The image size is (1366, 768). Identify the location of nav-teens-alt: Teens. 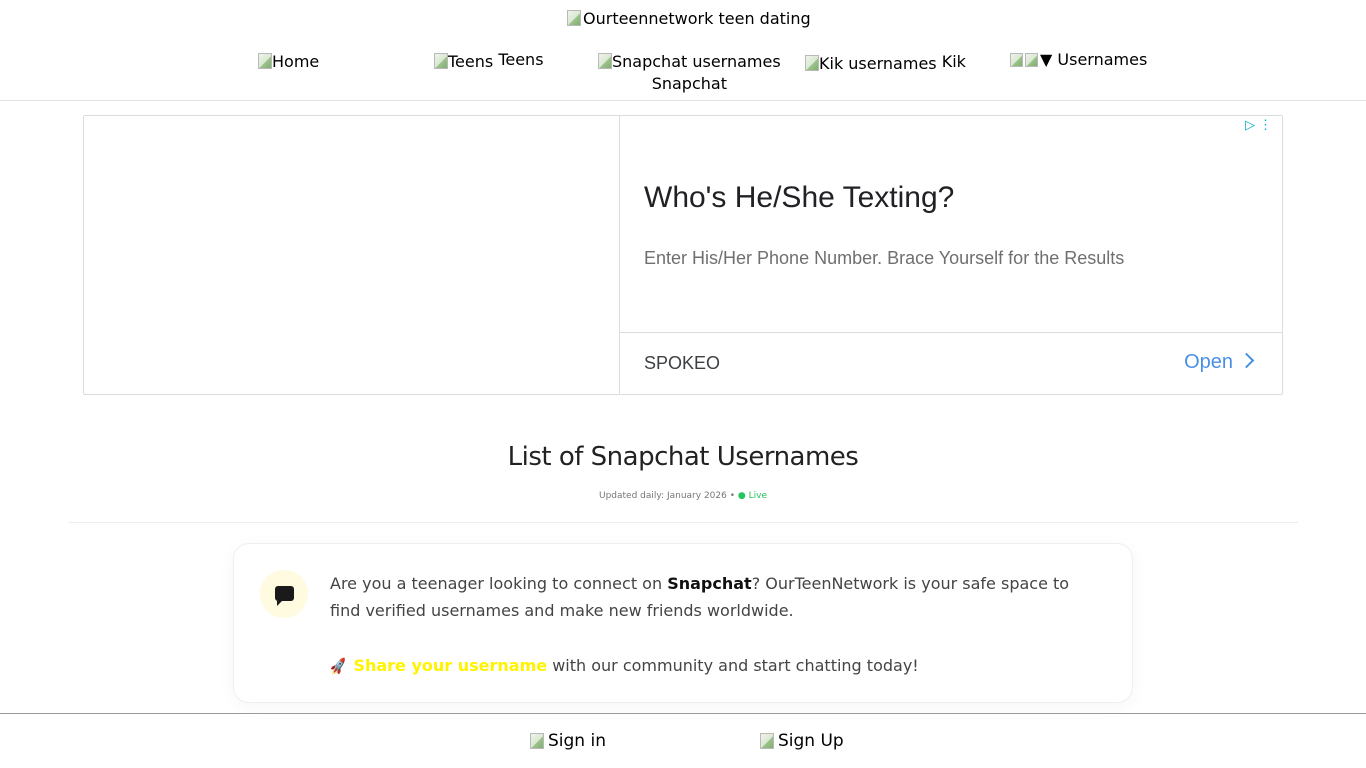
(471, 61).